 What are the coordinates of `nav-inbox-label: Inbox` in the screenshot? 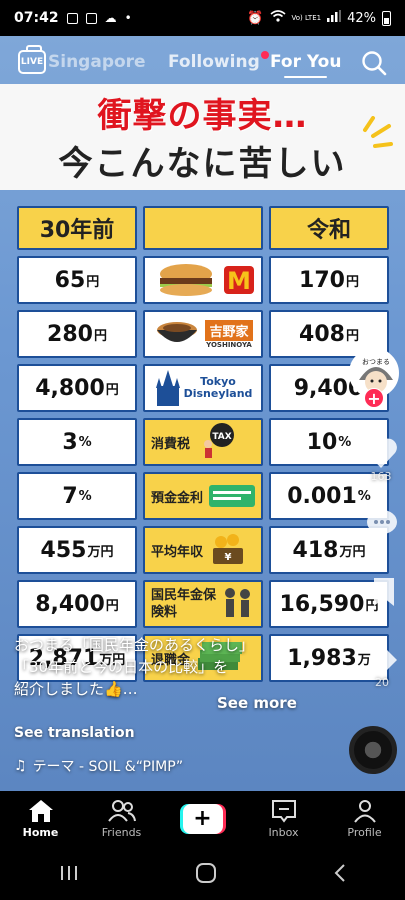 It's located at (283, 832).